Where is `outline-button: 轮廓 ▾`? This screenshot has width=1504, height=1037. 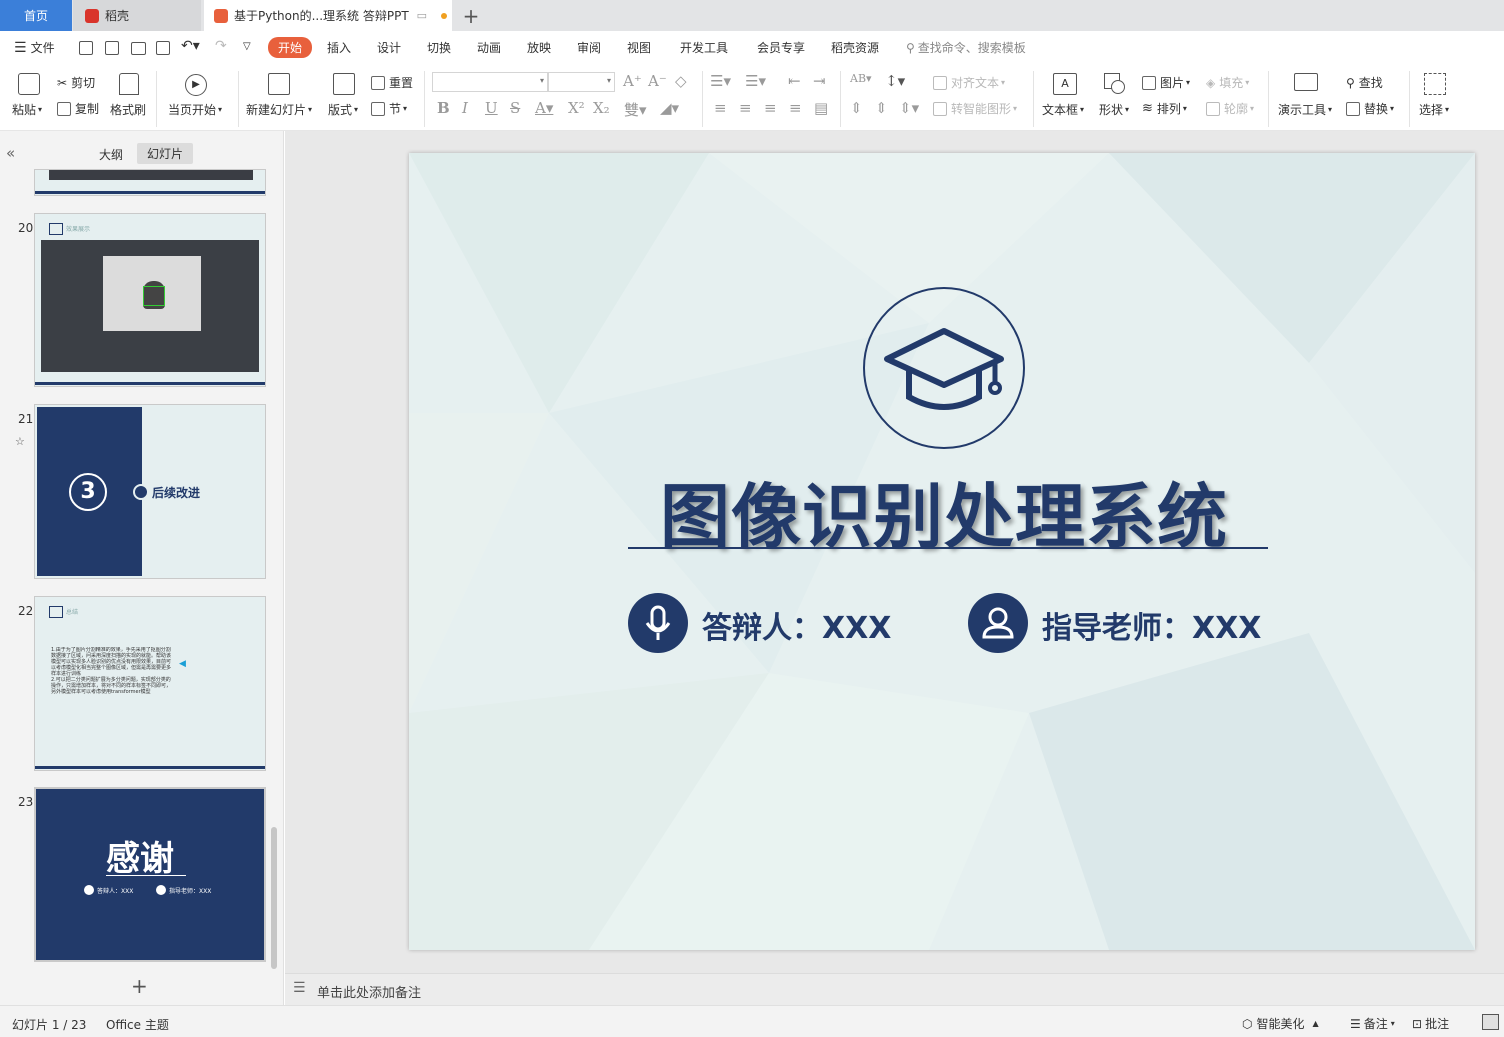 outline-button: 轮廓 ▾ is located at coordinates (1230, 108).